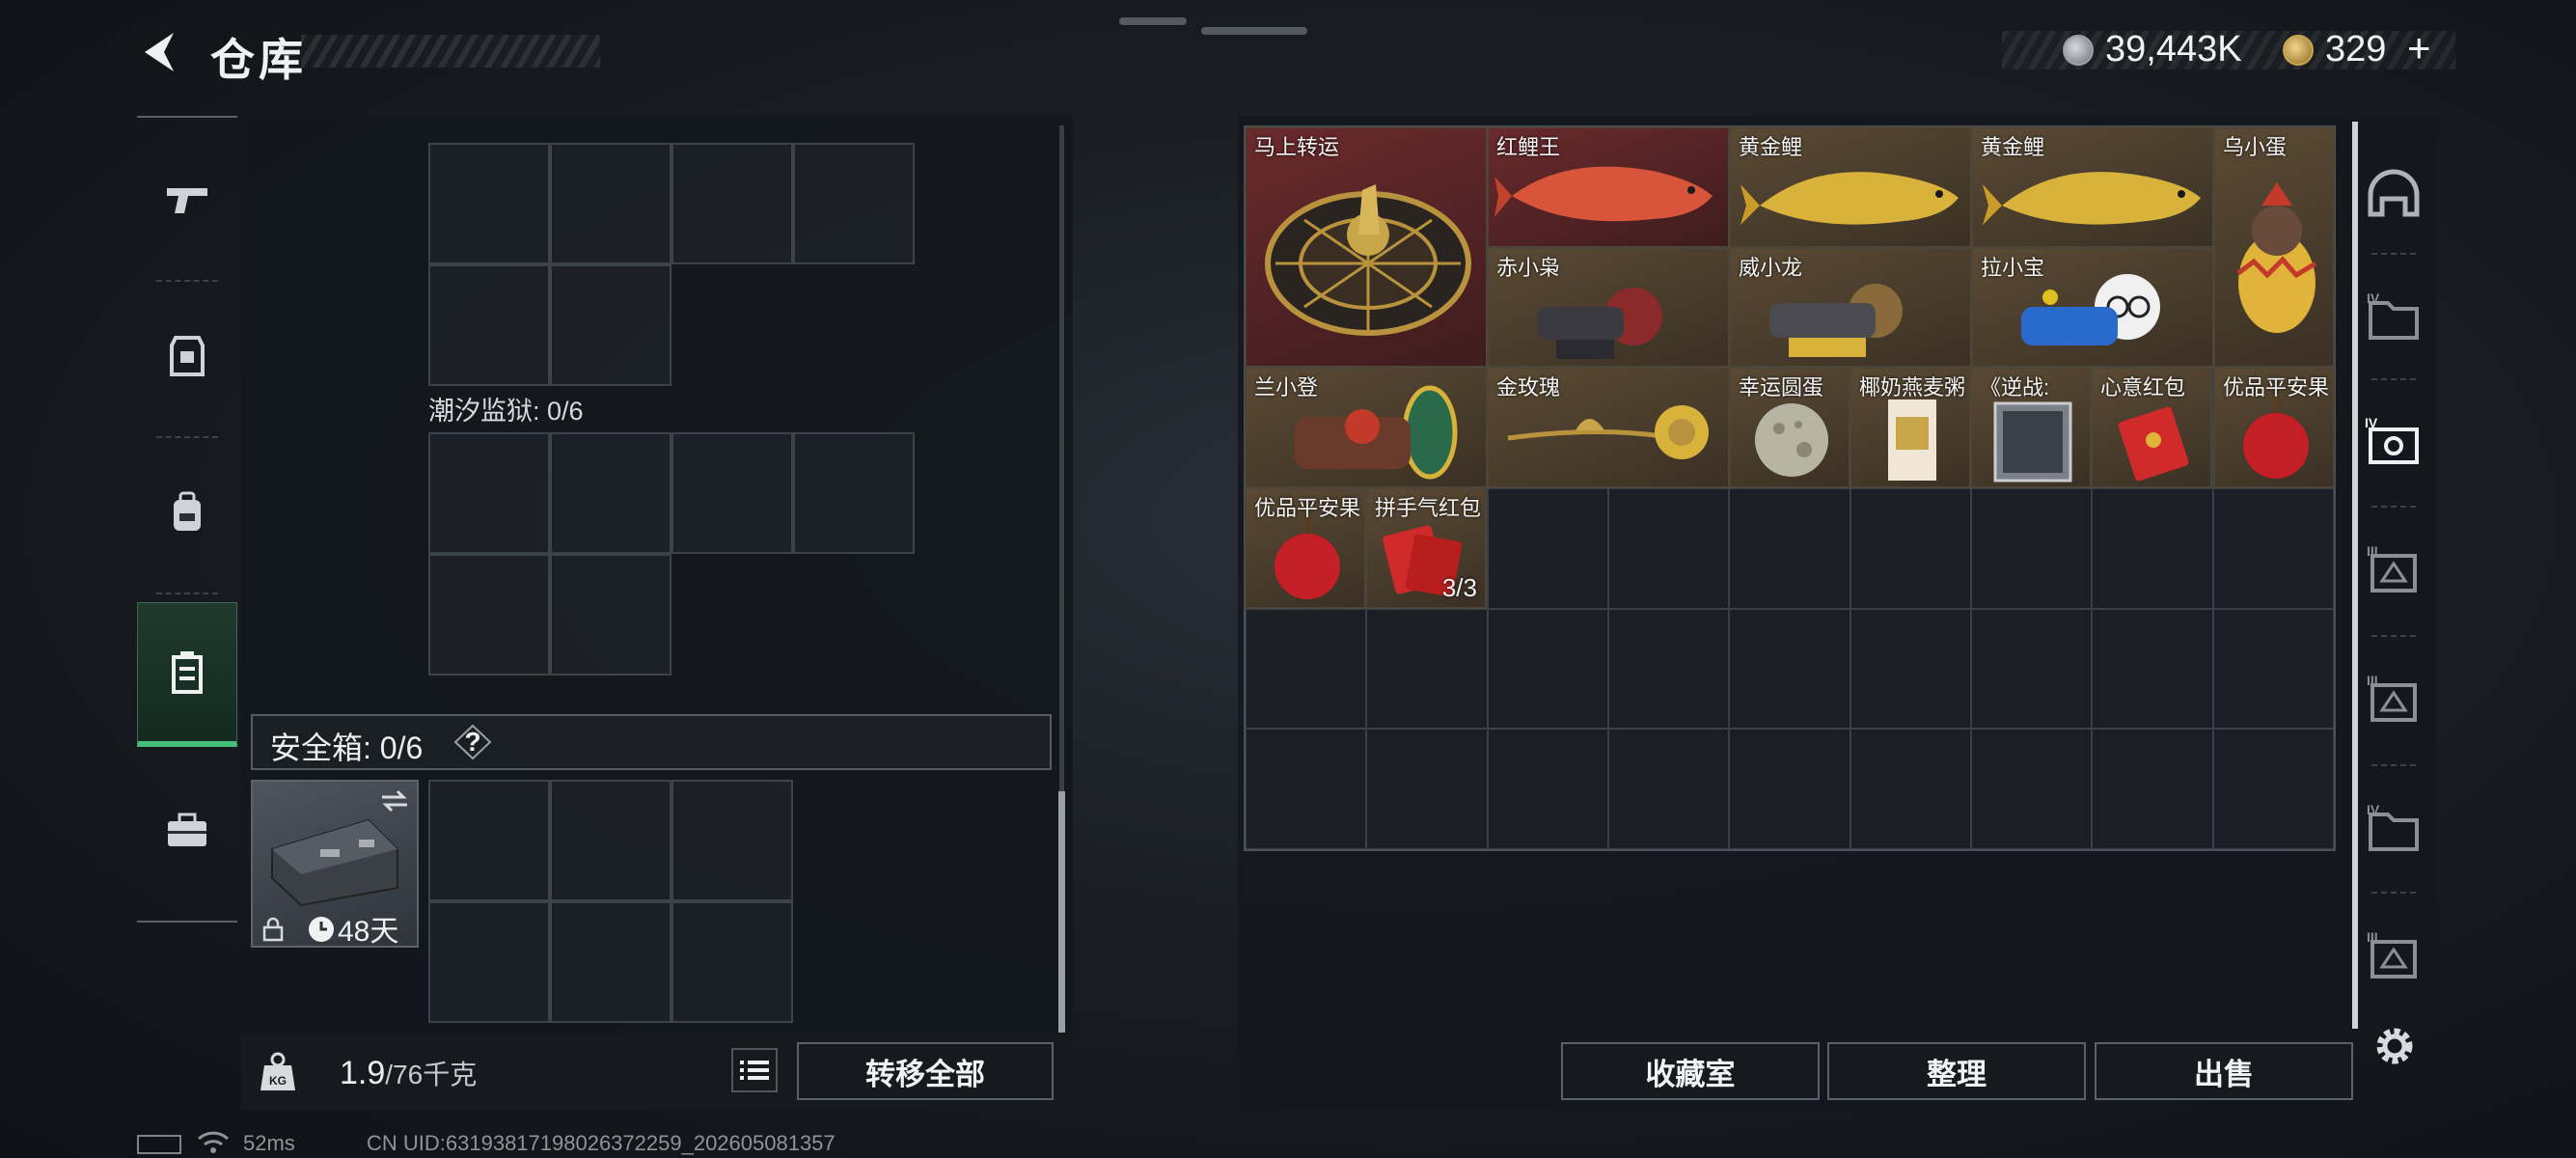  Describe the element at coordinates (187, 356) in the screenshot. I see `nav-armor` at that location.